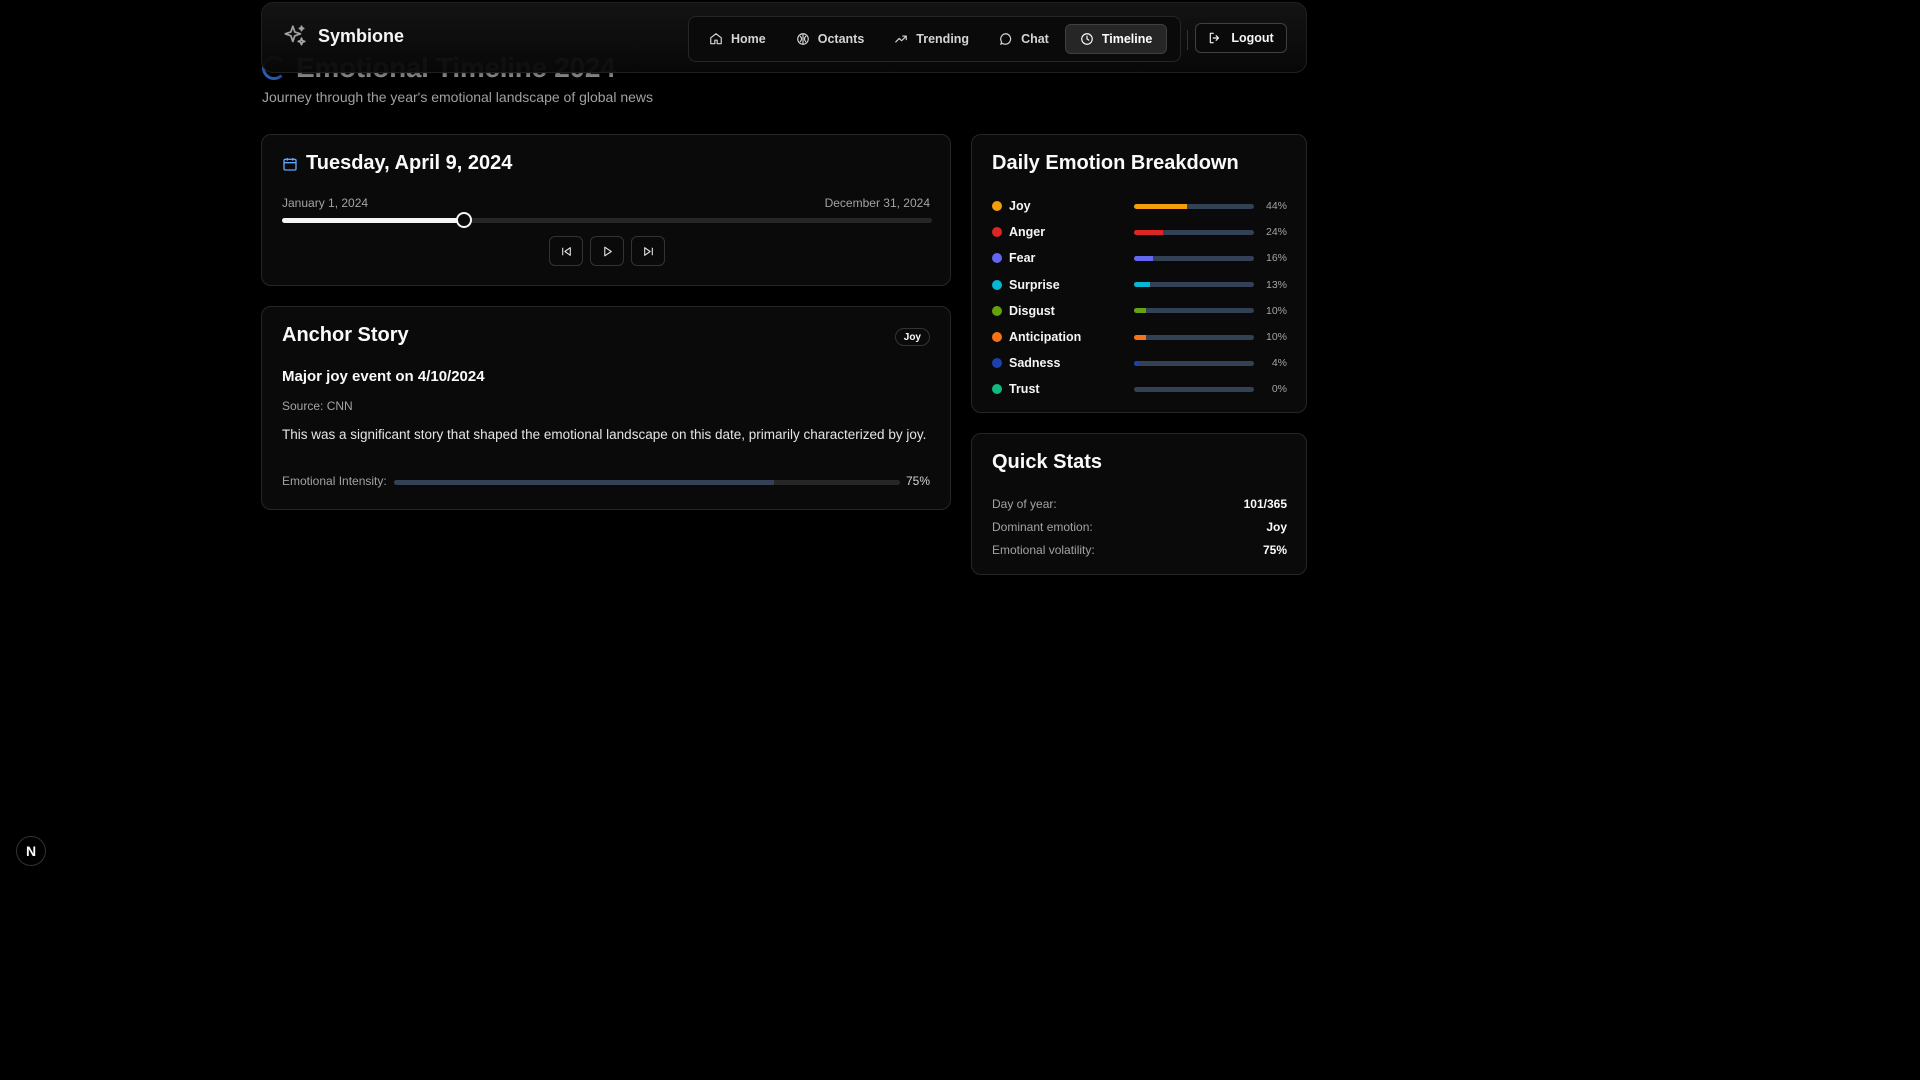 This screenshot has height=1080, width=1920. What do you see at coordinates (373, 220) in the screenshot?
I see `slider-fill` at bounding box center [373, 220].